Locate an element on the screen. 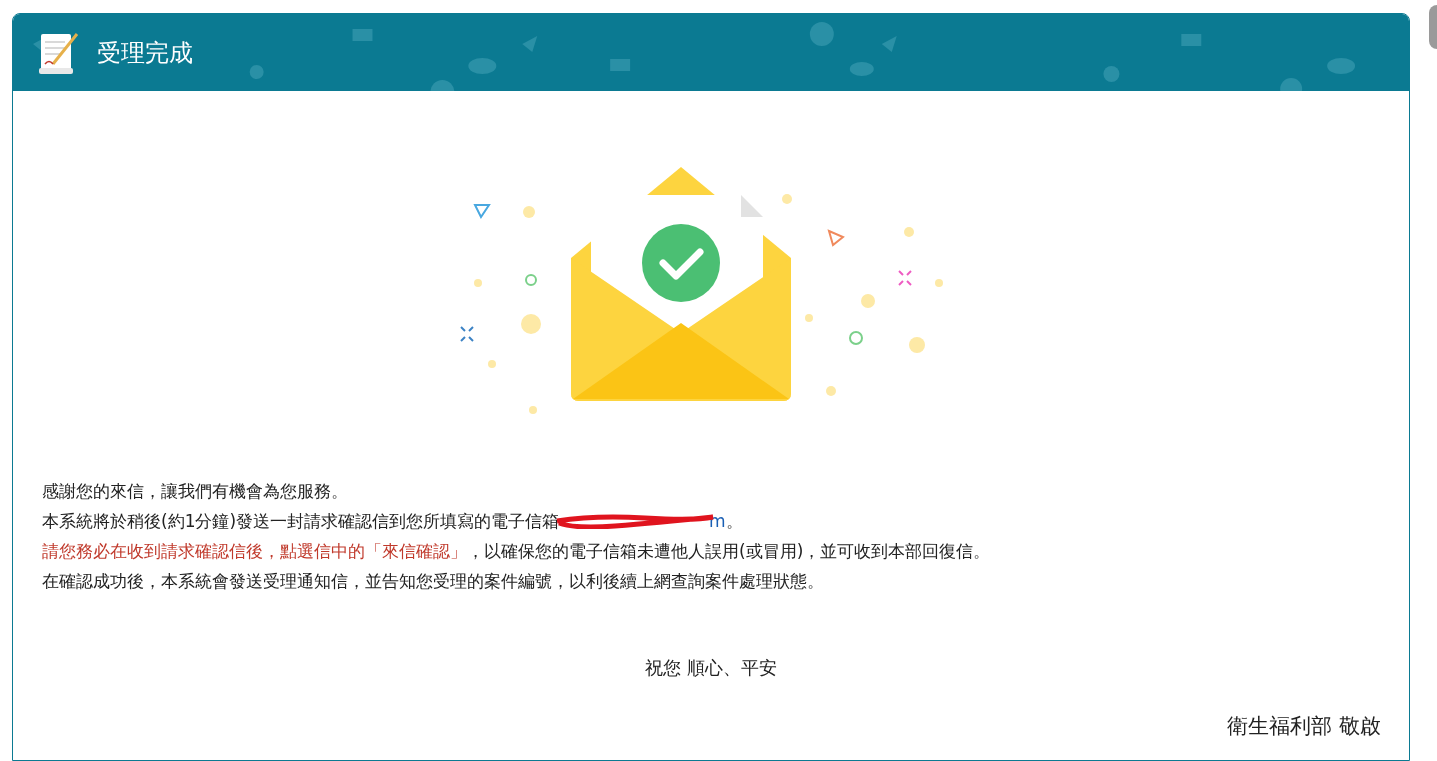 This screenshot has width=1437, height=761. side-button is located at coordinates (1433, 27).